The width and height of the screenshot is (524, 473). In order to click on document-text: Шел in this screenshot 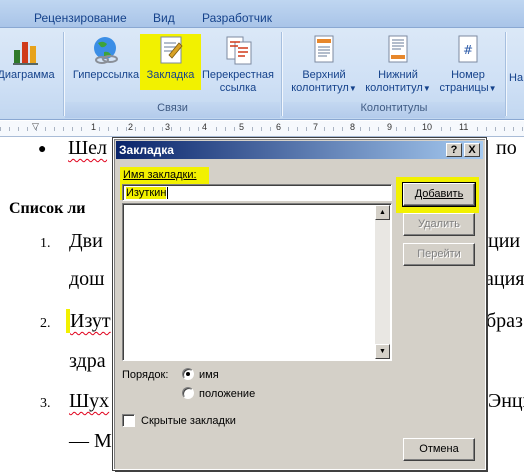, I will do `click(88, 148)`.